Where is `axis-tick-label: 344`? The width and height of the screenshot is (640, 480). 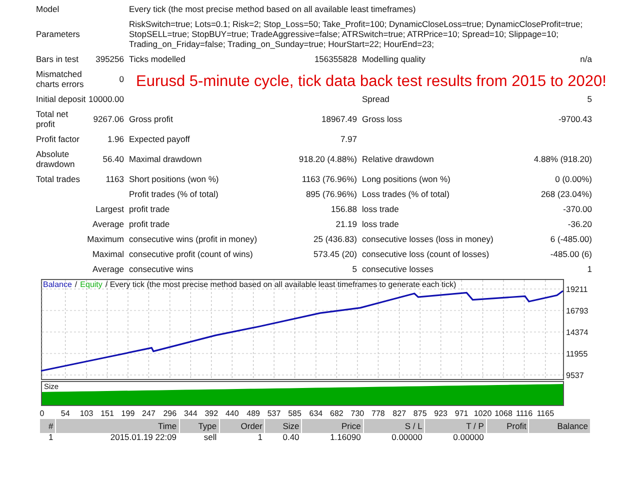
axis-tick-label: 344 is located at coordinates (191, 413).